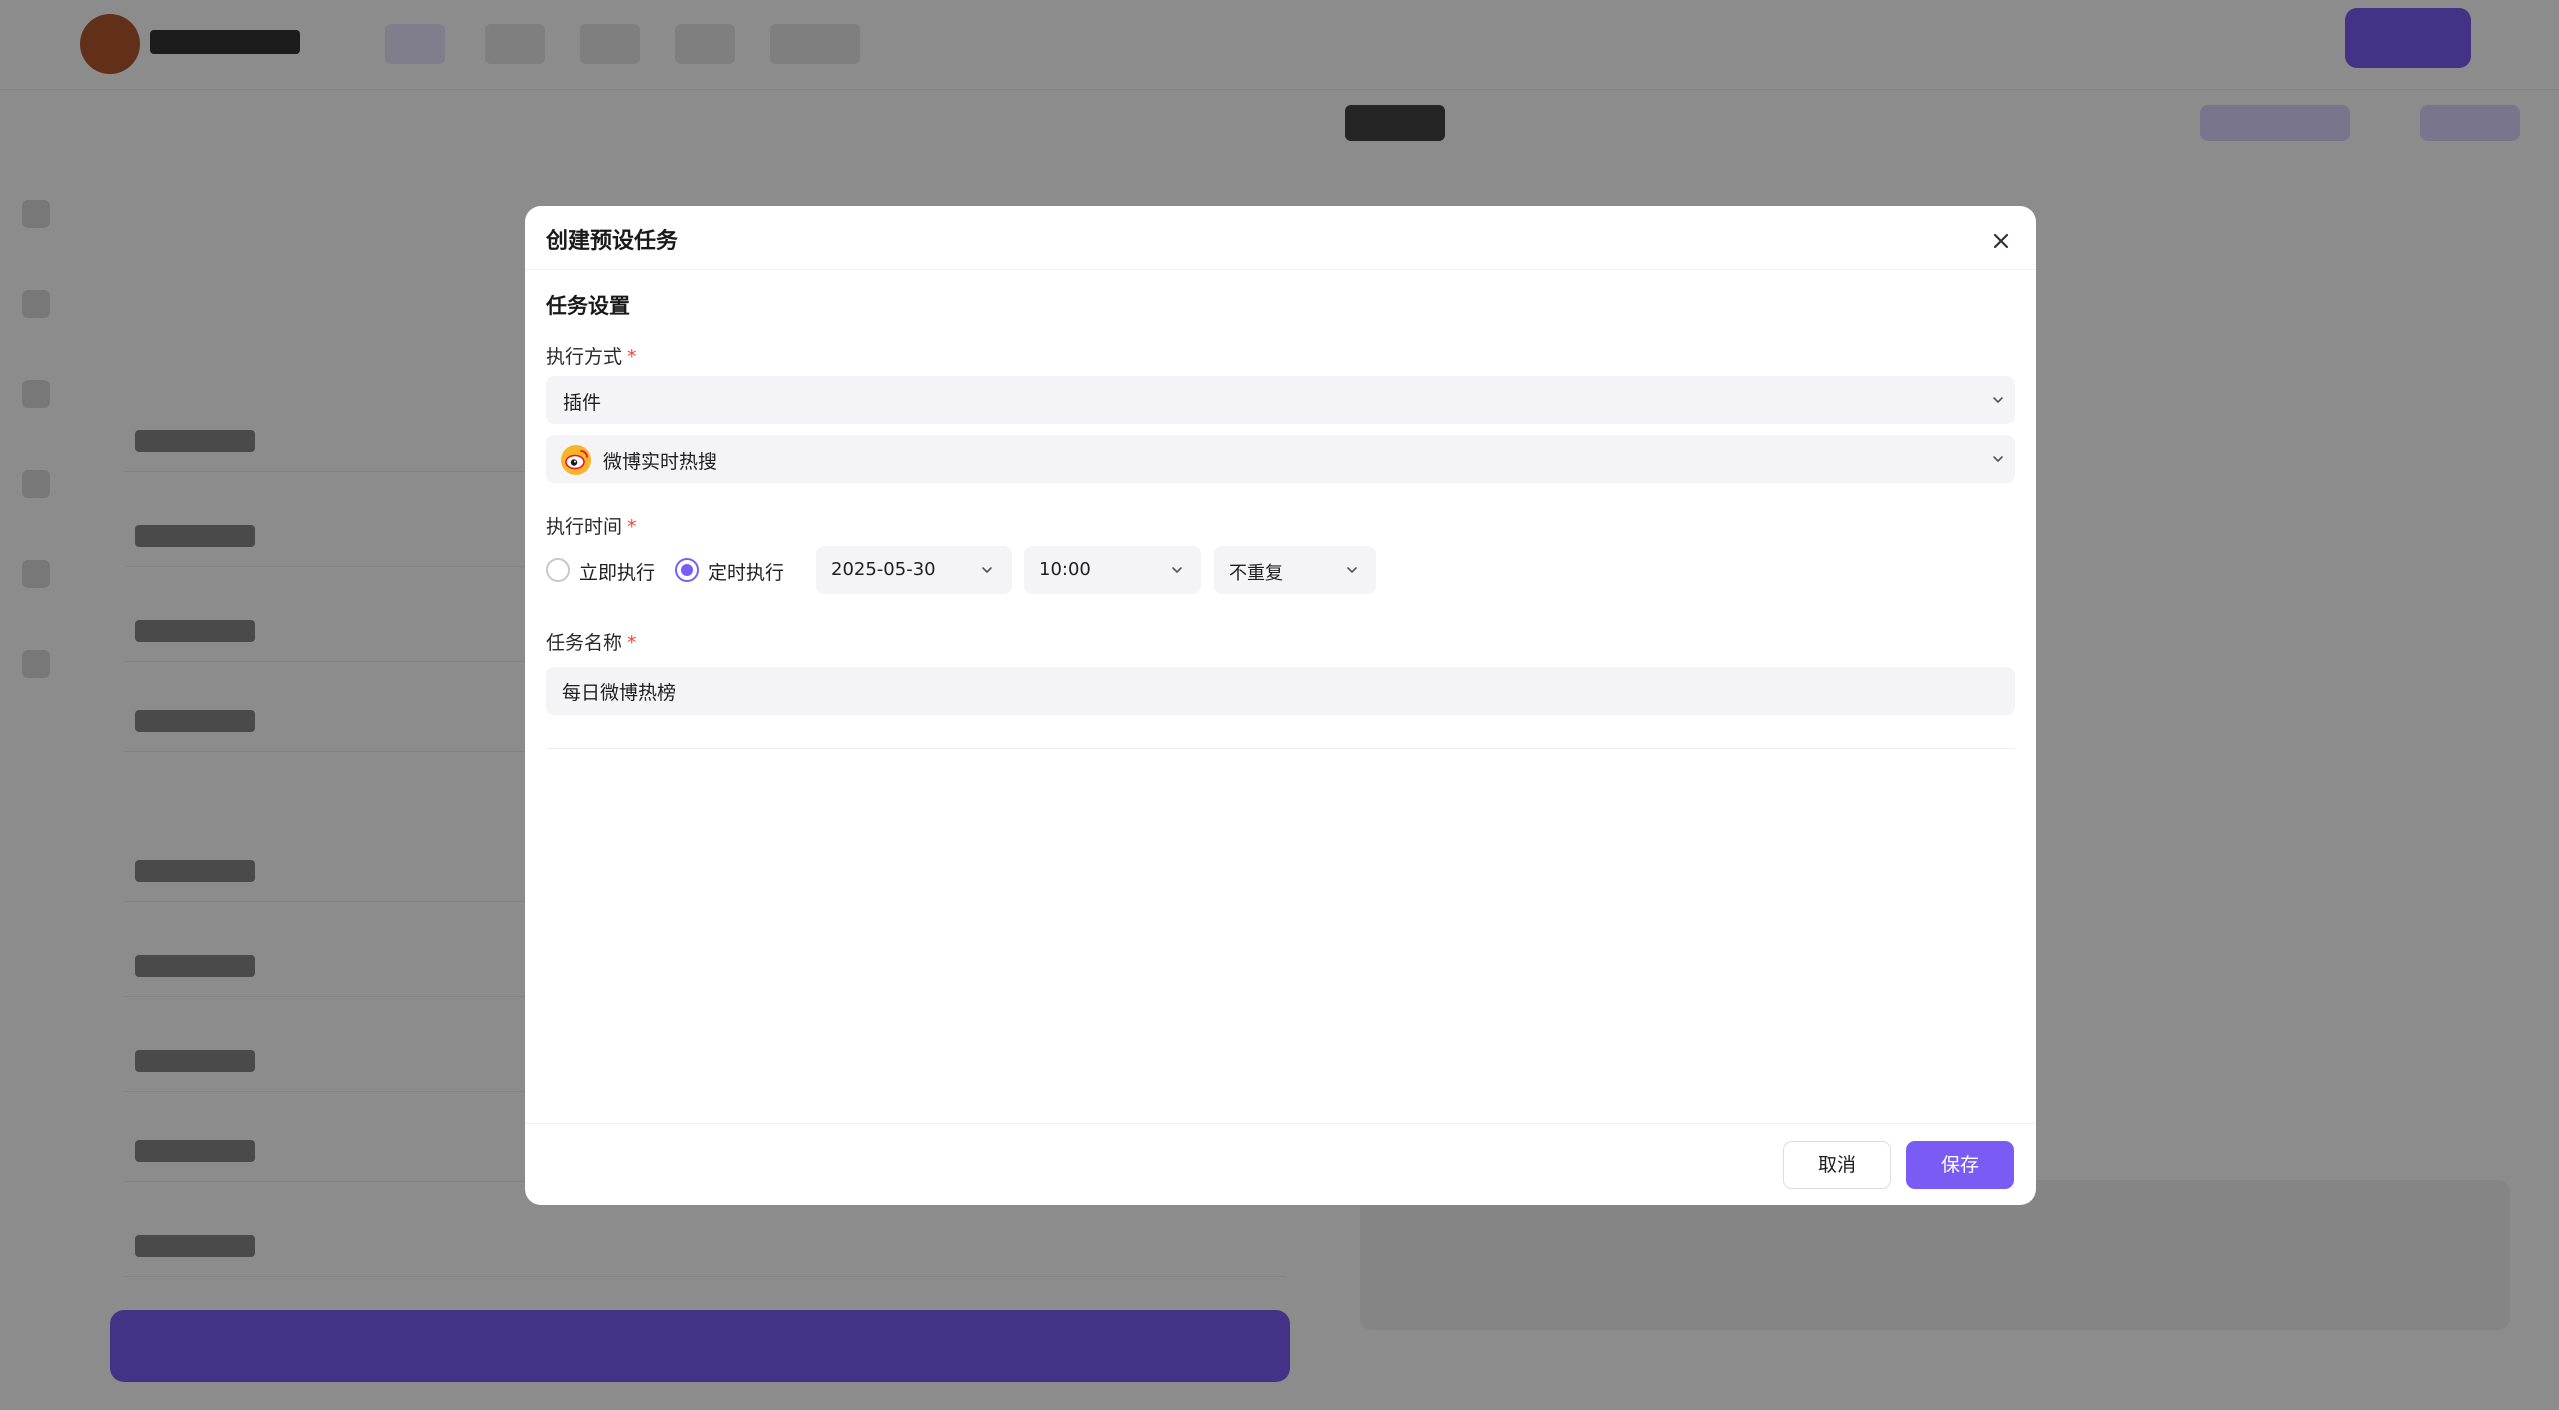 Image resolution: width=2559 pixels, height=1410 pixels. What do you see at coordinates (1280, 238) in the screenshot?
I see `modal-header: 创建预设任务` at bounding box center [1280, 238].